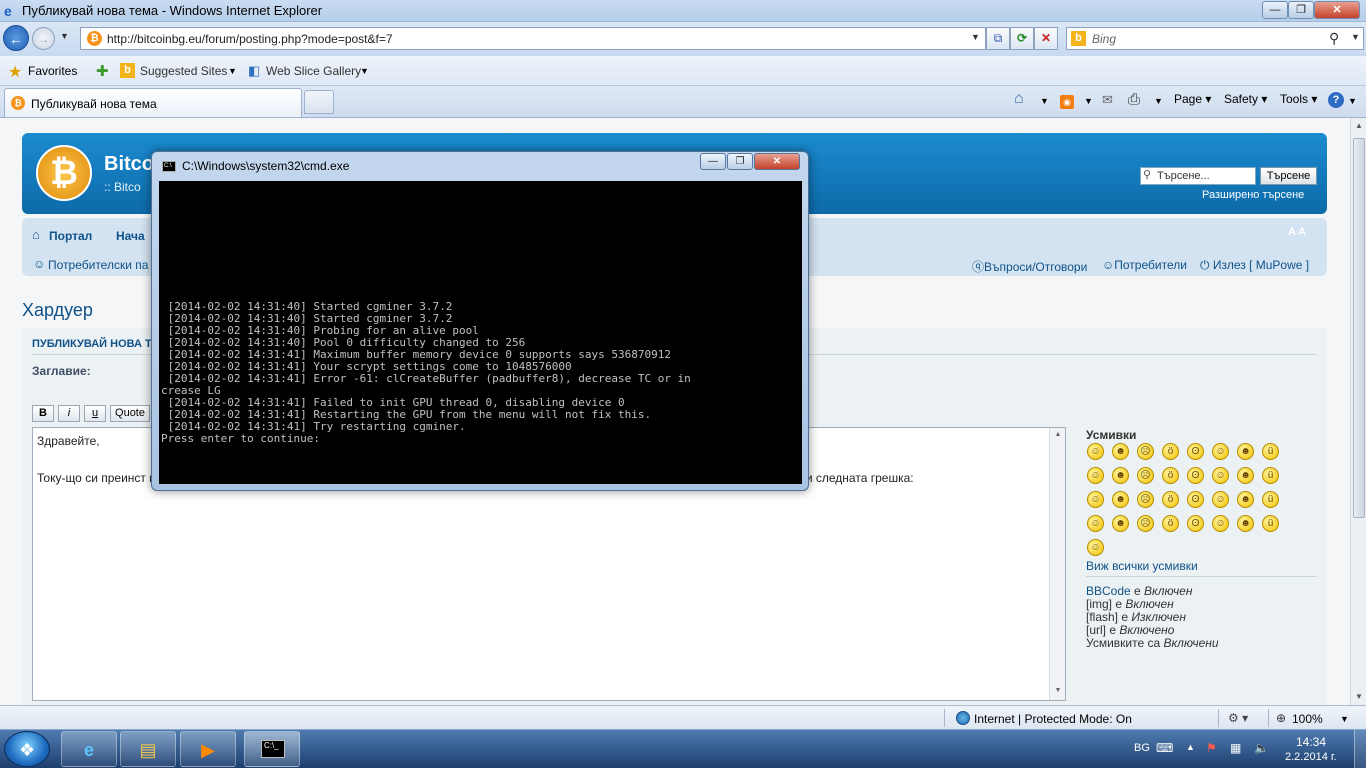 This screenshot has height=769, width=1366. Describe the element at coordinates (272, 749) in the screenshot. I see `taskbar-cmd-button: C:\_` at that location.